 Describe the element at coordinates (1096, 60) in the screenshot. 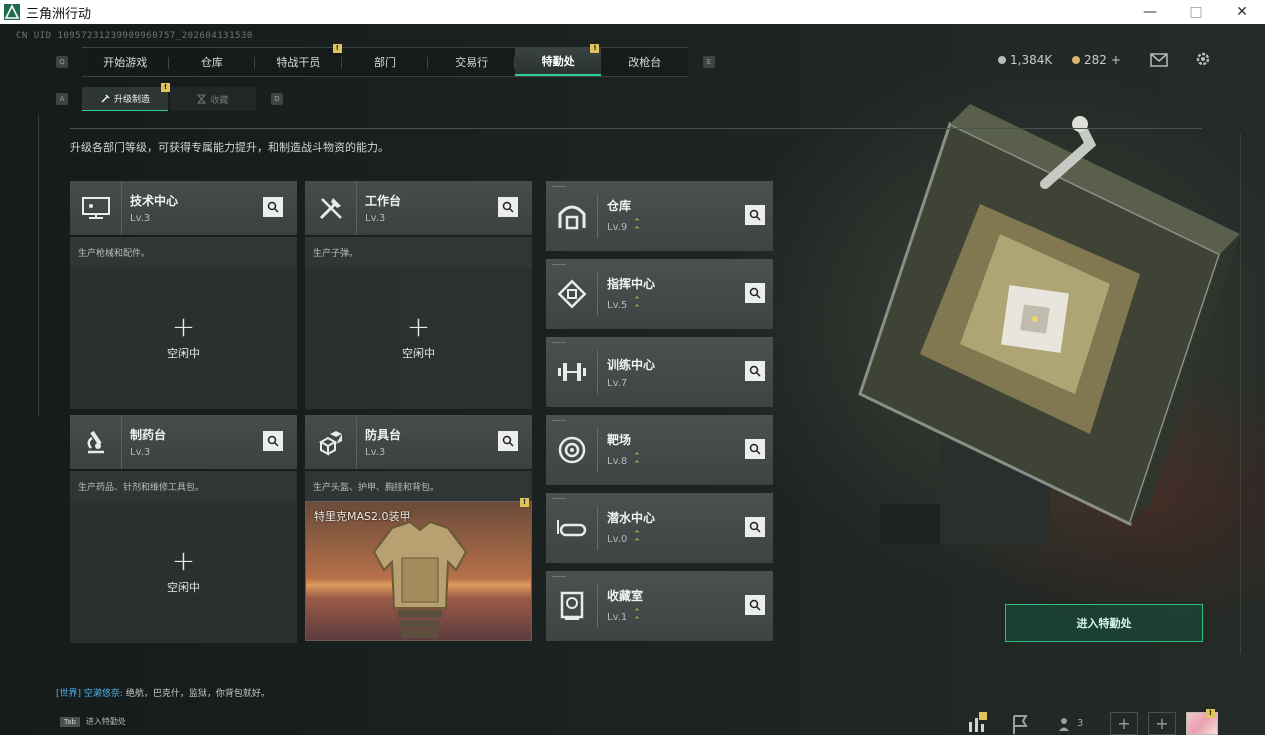

I see `currency-premium: 282 +` at that location.